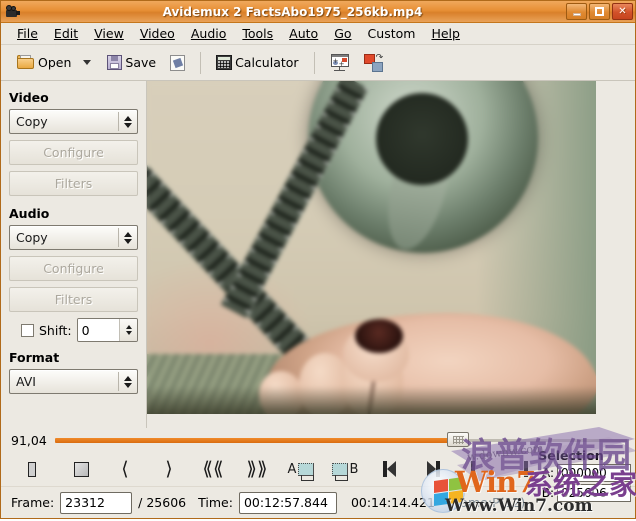  I want to click on format-select: AVI, so click(73, 381).